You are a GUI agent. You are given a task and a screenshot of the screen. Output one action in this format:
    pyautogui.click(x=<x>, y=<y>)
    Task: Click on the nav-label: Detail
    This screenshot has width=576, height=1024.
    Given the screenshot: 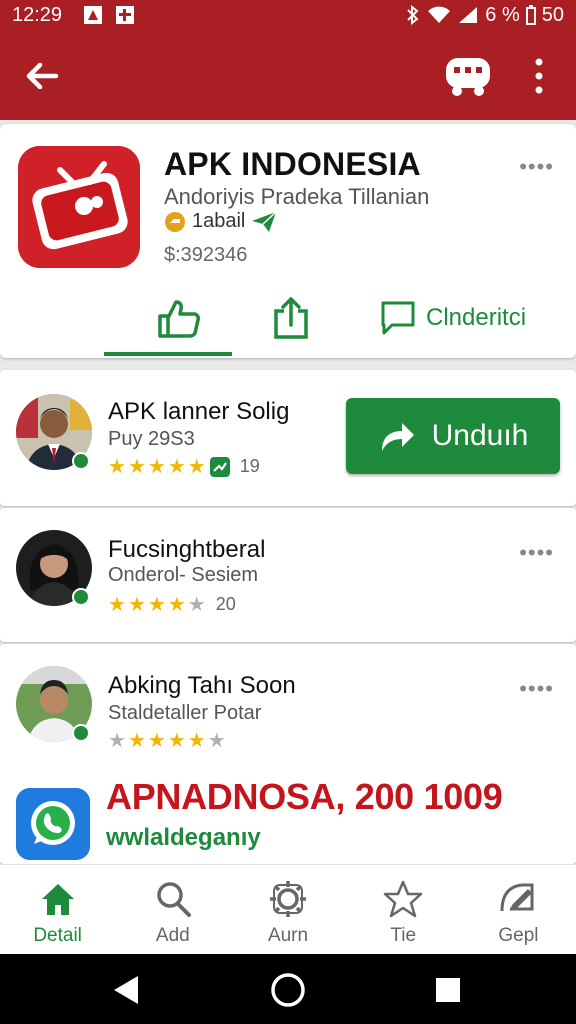 What is the action you would take?
    pyautogui.click(x=57, y=935)
    